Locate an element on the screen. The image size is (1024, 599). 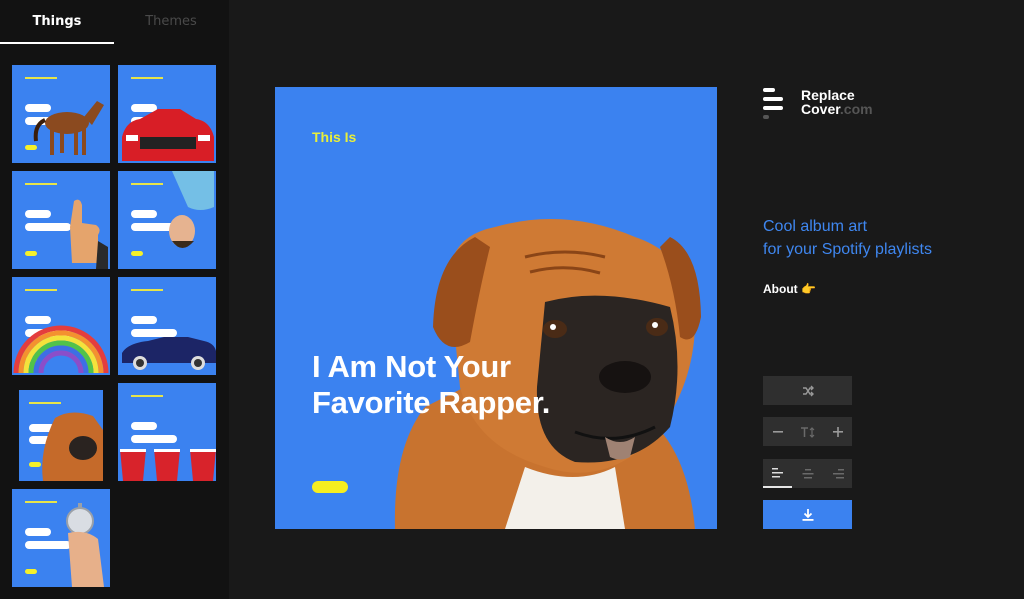
cover-title-line-1: I Am Not Your is located at coordinates (411, 366).